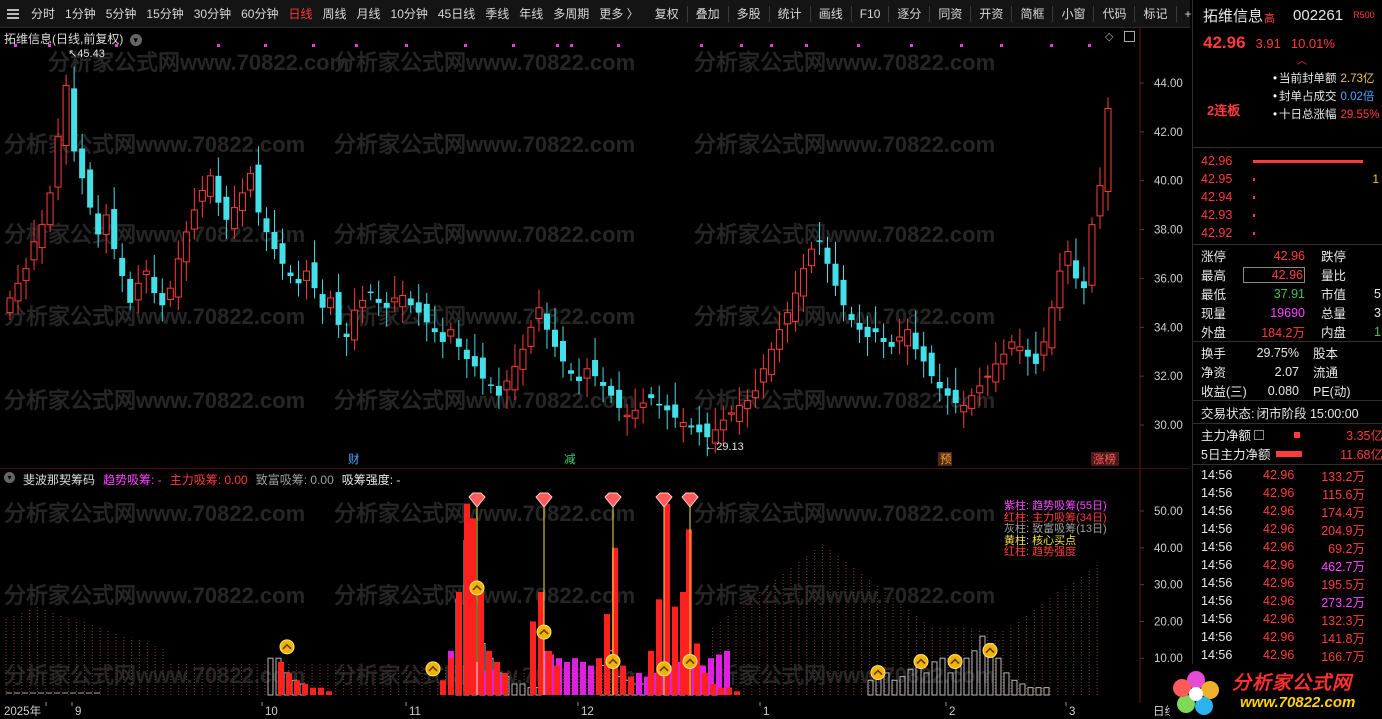 This screenshot has width=1382, height=719. What do you see at coordinates (571, 14) in the screenshot?
I see `tab-period-13: 多周期` at bounding box center [571, 14].